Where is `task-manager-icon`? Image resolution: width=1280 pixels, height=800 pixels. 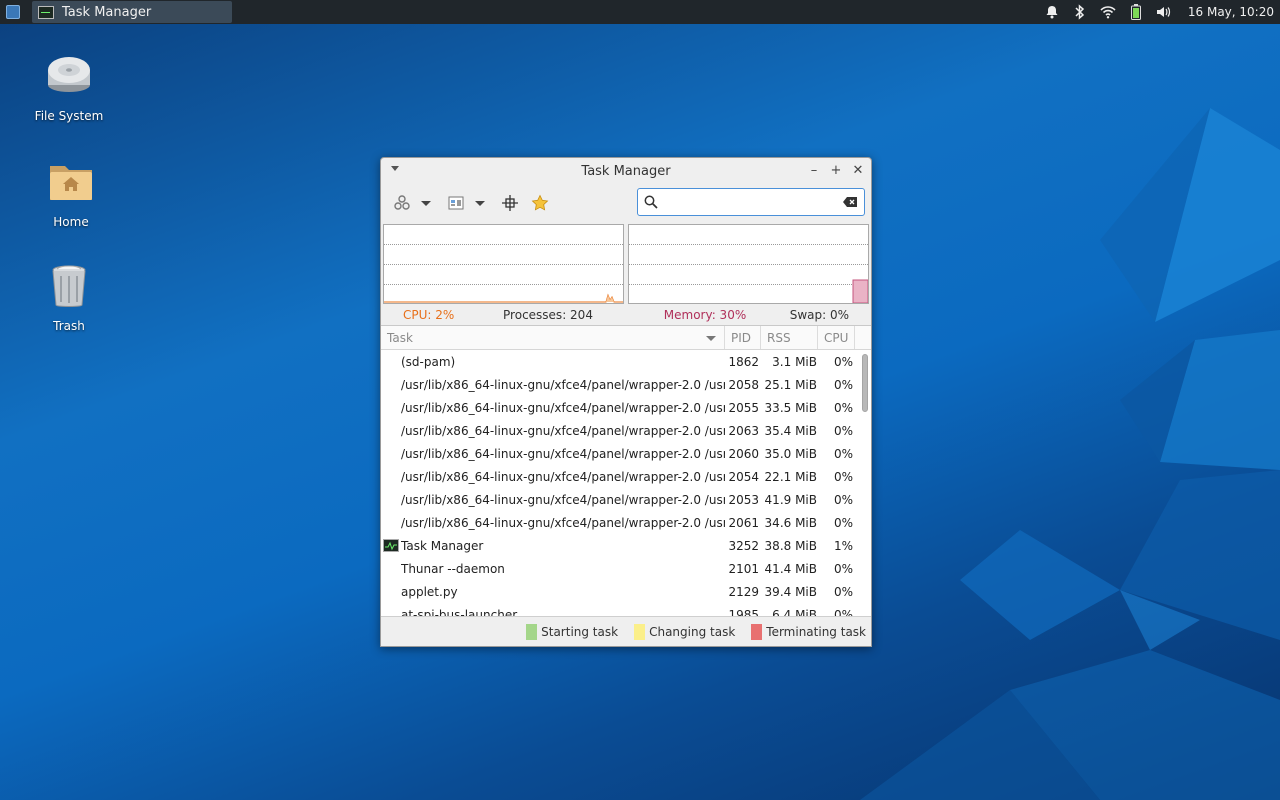 task-manager-icon is located at coordinates (392, 545).